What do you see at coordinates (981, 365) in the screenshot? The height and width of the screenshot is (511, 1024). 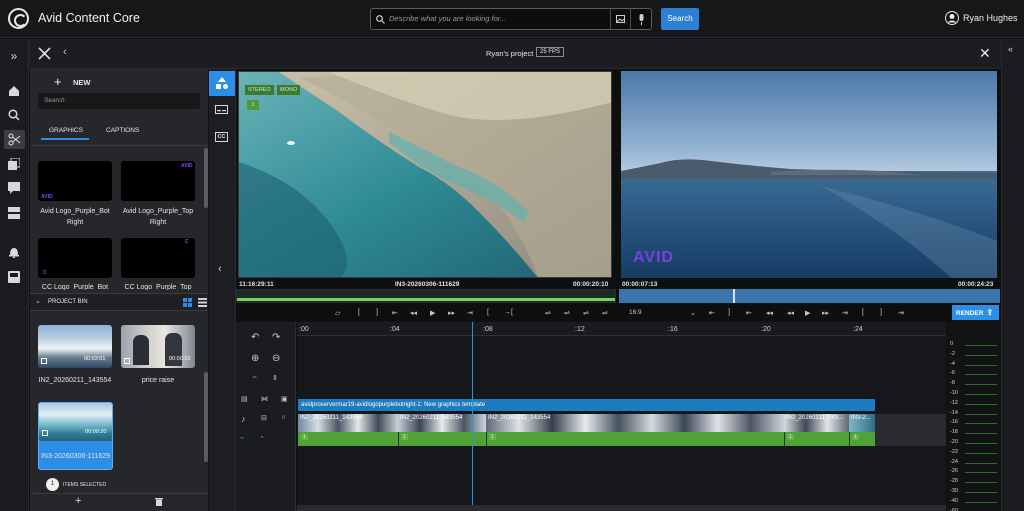 I see `meter-tick` at bounding box center [981, 365].